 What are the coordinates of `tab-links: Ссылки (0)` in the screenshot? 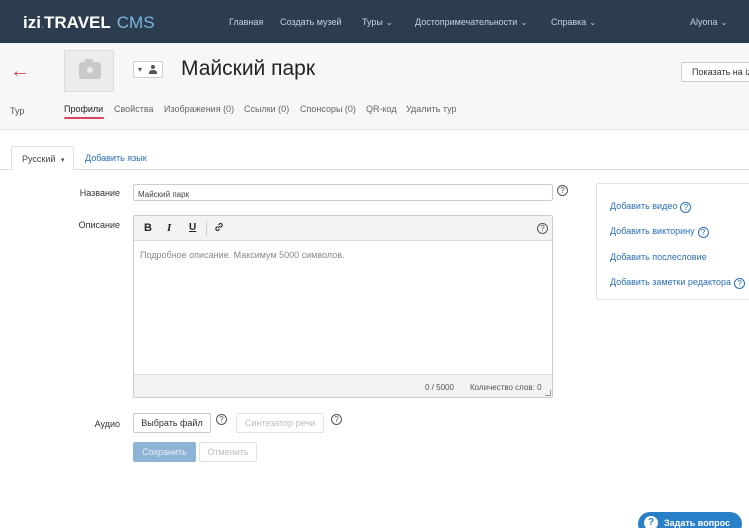 It's located at (266, 109).